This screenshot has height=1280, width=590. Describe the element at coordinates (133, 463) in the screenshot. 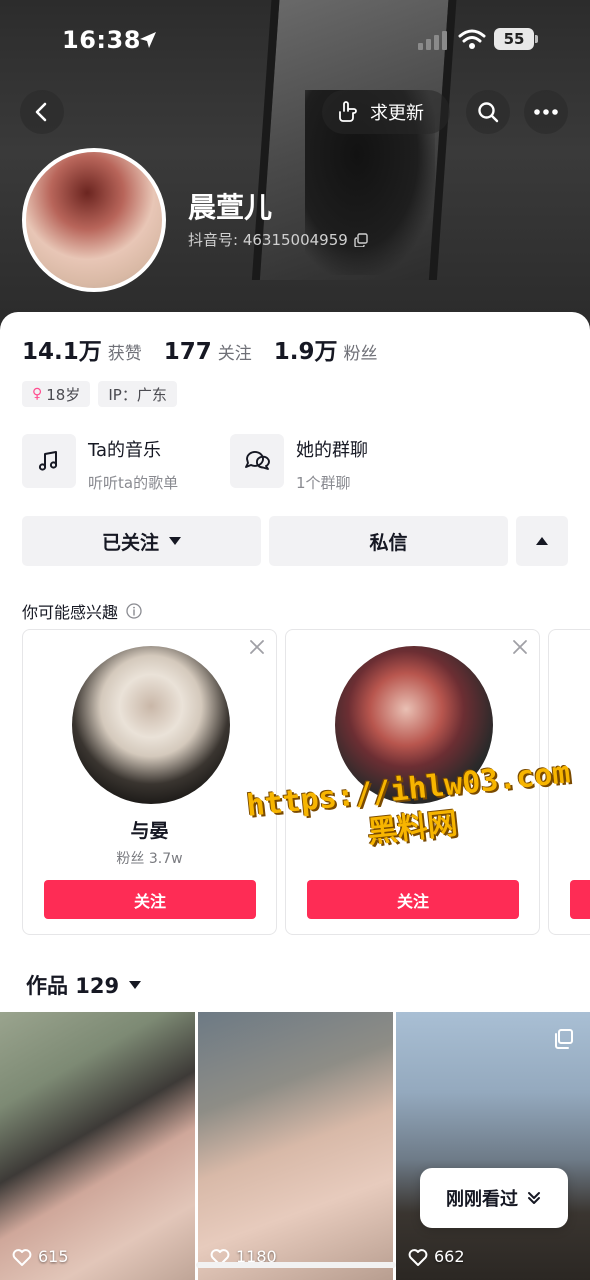

I see `music-entry-text: Ta的音乐 听听ta的歌单` at that location.